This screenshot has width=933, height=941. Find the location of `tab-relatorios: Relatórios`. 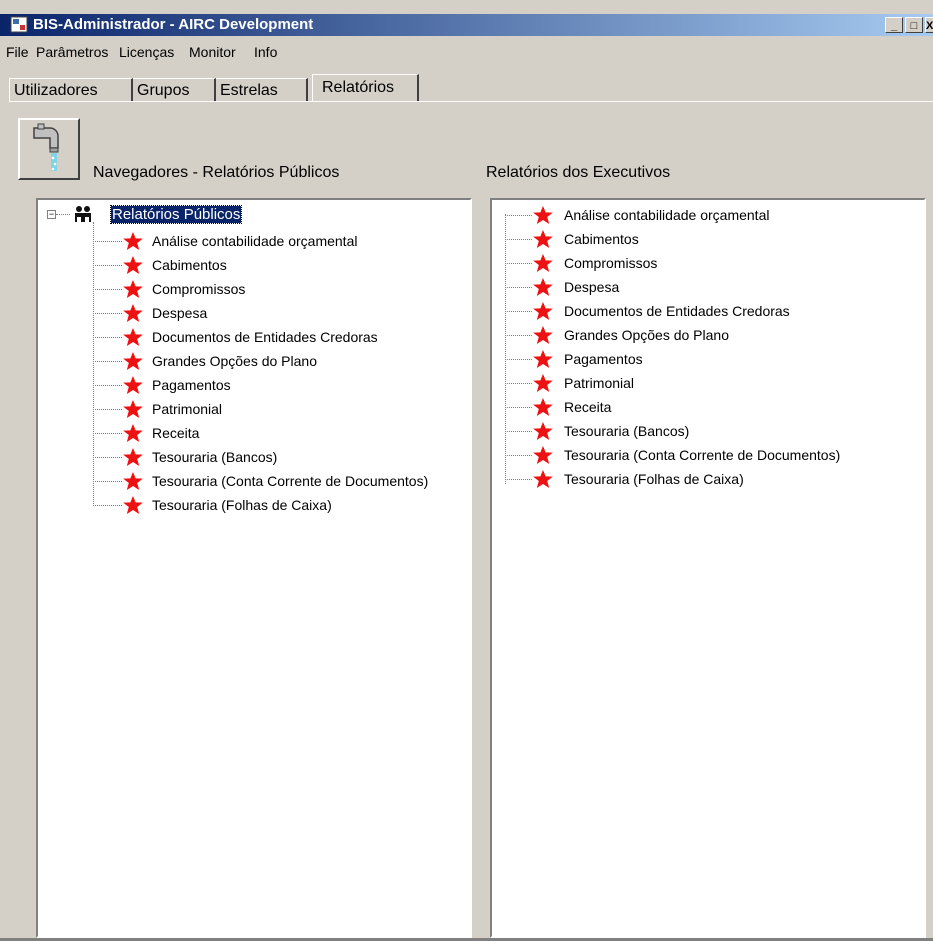

tab-relatorios: Relatórios is located at coordinates (365, 88).